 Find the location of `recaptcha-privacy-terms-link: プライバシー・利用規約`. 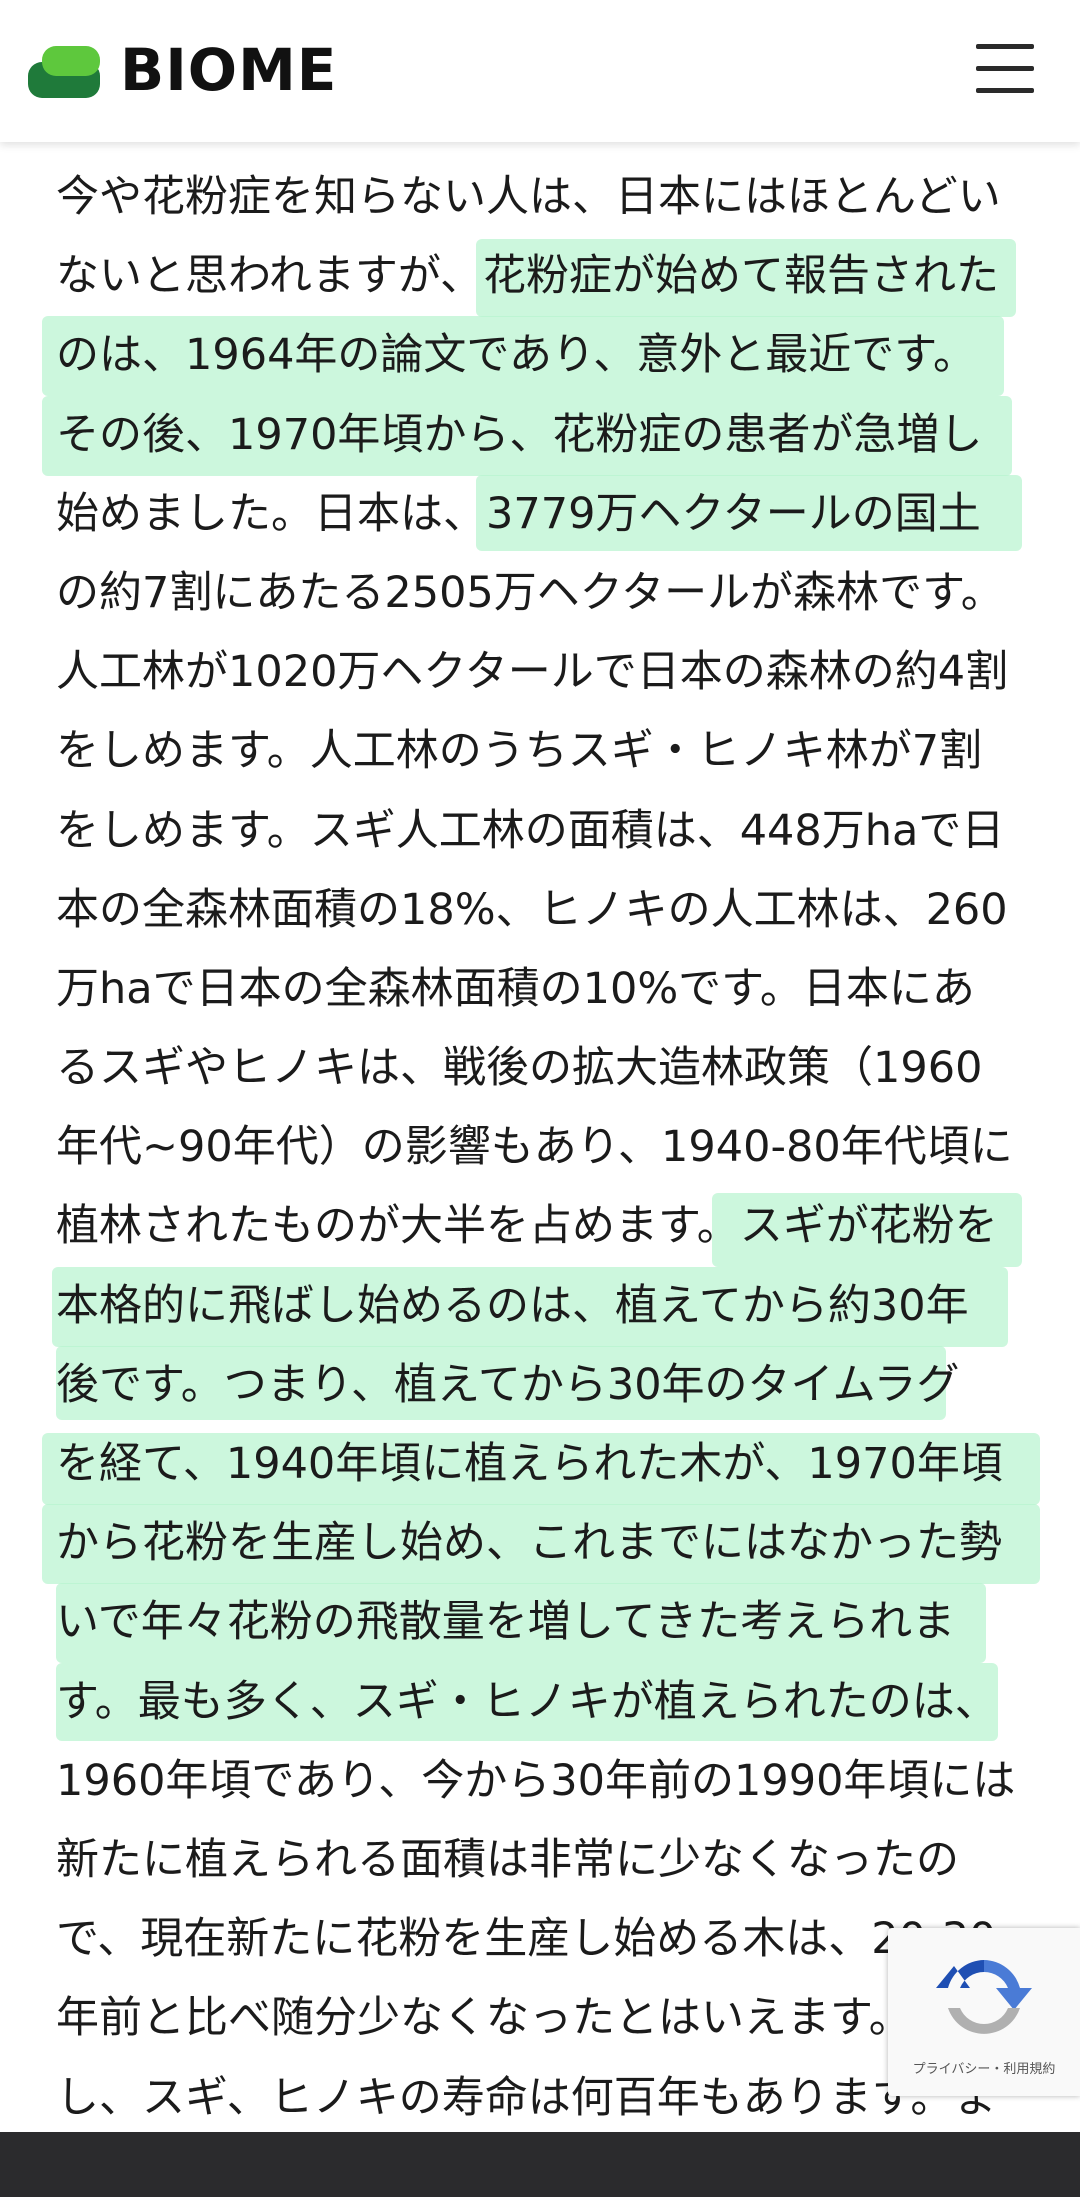

recaptcha-privacy-terms-link: プライバシー・利用規約 is located at coordinates (984, 2067).